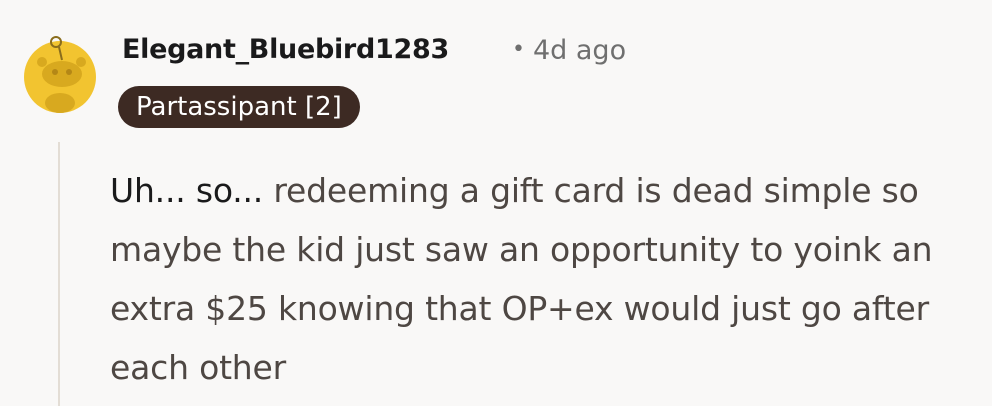 The width and height of the screenshot is (992, 406). What do you see at coordinates (59, 274) in the screenshot?
I see `thread-line` at bounding box center [59, 274].